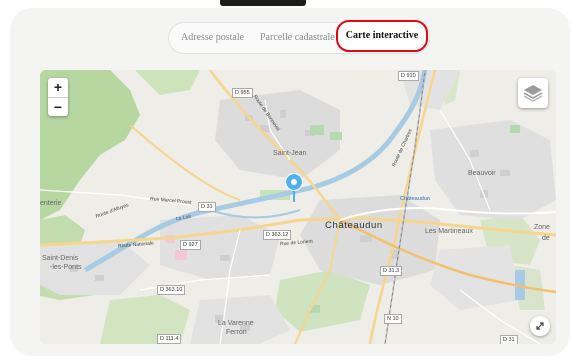 The image size is (572, 356). Describe the element at coordinates (236, 332) in the screenshot. I see `place-ferron: Ferron` at that location.